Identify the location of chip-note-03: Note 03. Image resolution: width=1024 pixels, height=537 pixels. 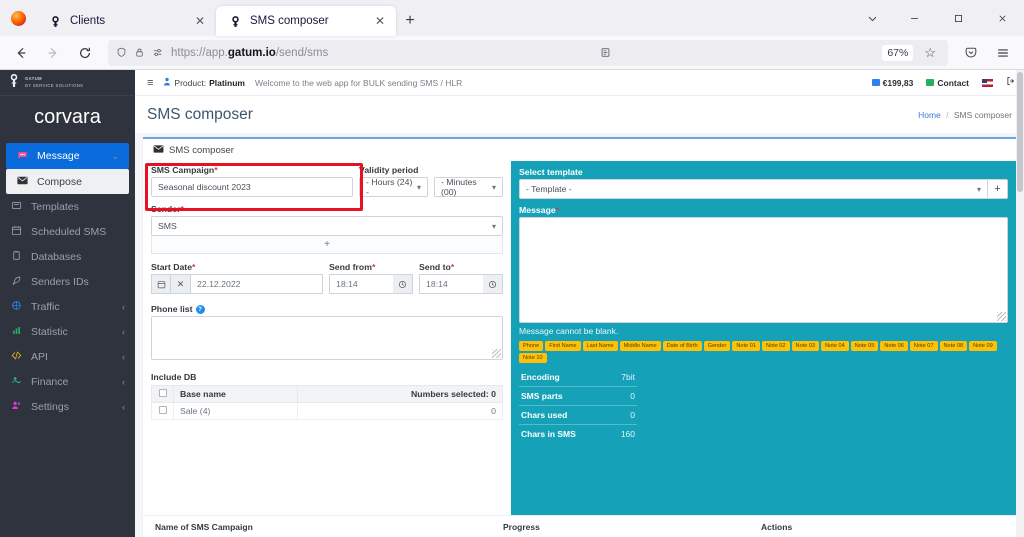
(805, 346).